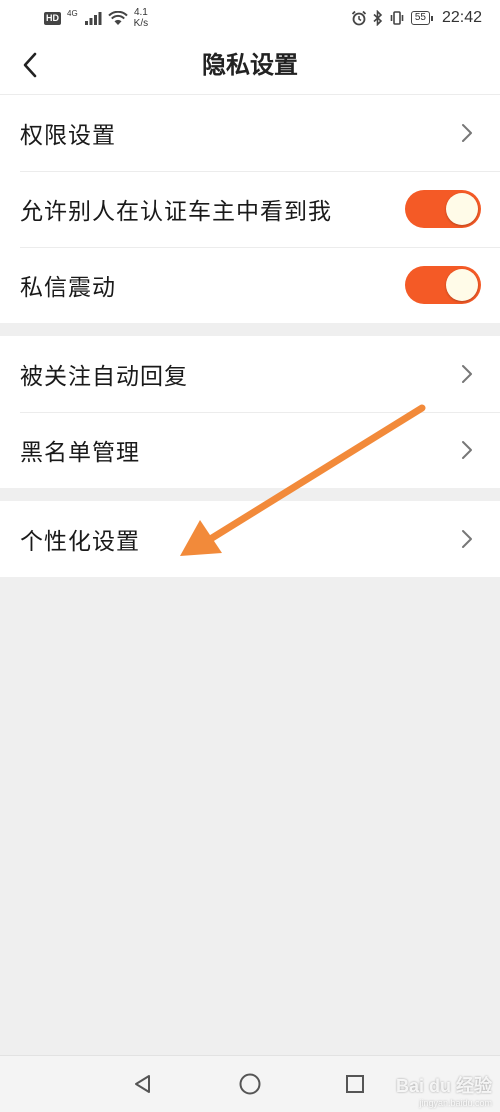 The image size is (500, 1112). I want to click on header: 隐私设置, so click(250, 65).